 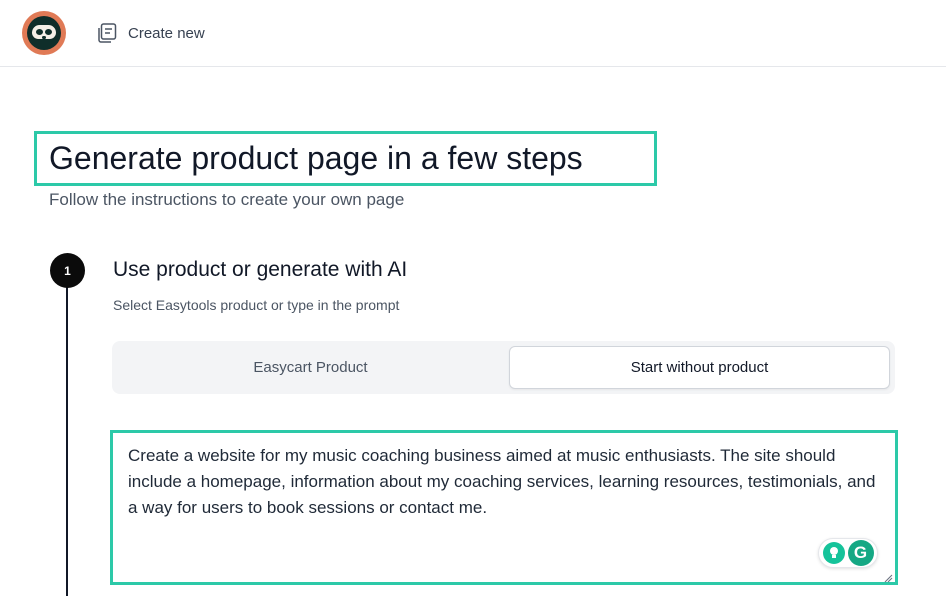 I want to click on grammarly-icon: G, so click(x=860, y=553).